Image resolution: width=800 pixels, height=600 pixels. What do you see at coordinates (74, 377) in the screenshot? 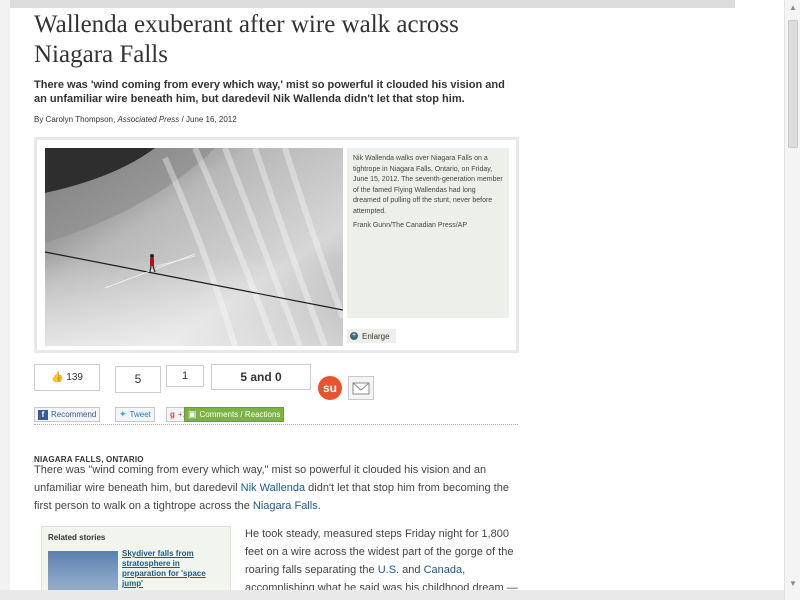
I see `like-count-value: 139` at bounding box center [74, 377].